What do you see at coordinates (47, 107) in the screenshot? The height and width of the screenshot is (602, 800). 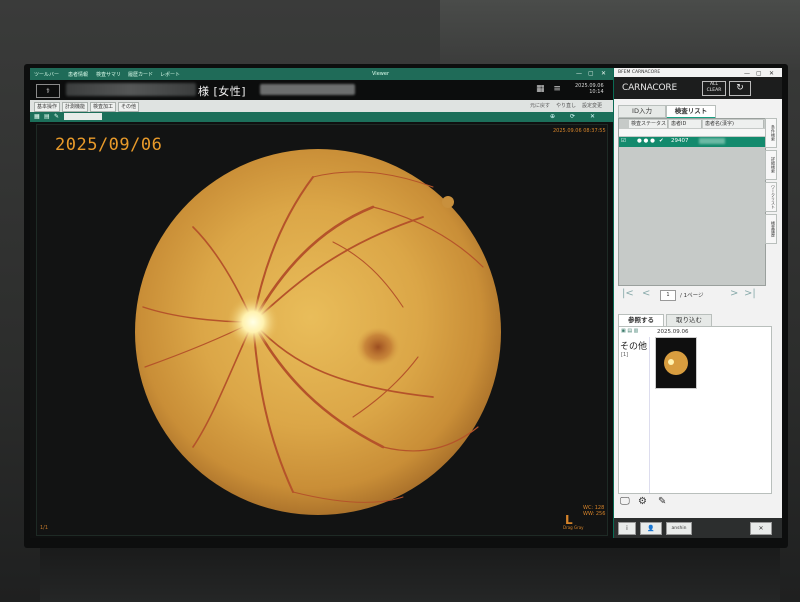 I see `tool-basic-button: 基本操作` at bounding box center [47, 107].